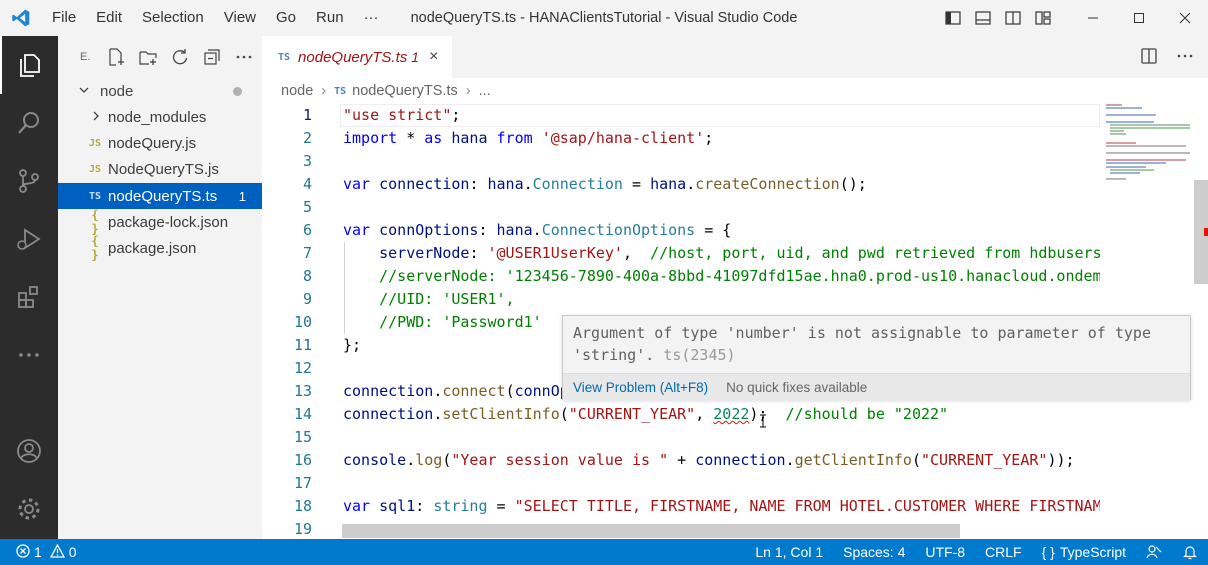  I want to click on tree-item-label: NodeQueryTS.js, so click(163, 169).